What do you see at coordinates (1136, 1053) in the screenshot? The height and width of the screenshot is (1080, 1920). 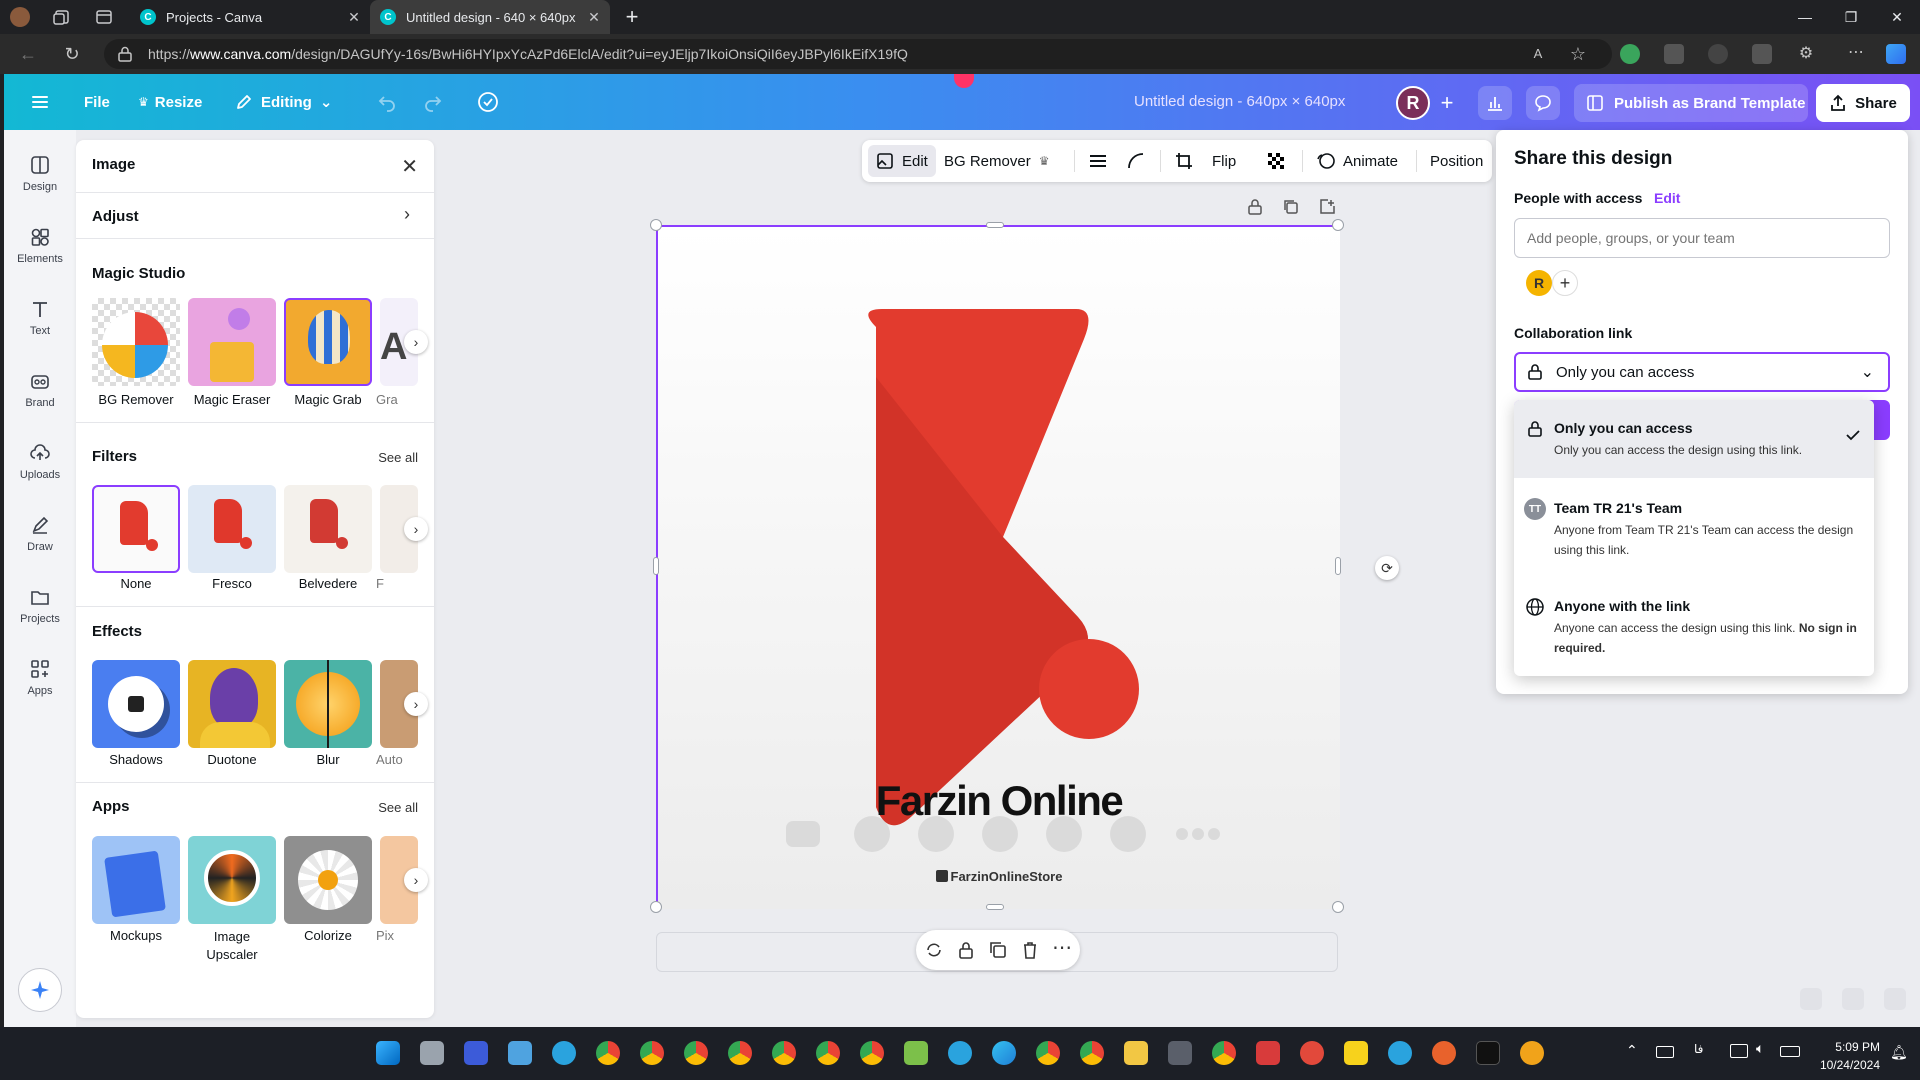 I see `file-explorer-icon` at bounding box center [1136, 1053].